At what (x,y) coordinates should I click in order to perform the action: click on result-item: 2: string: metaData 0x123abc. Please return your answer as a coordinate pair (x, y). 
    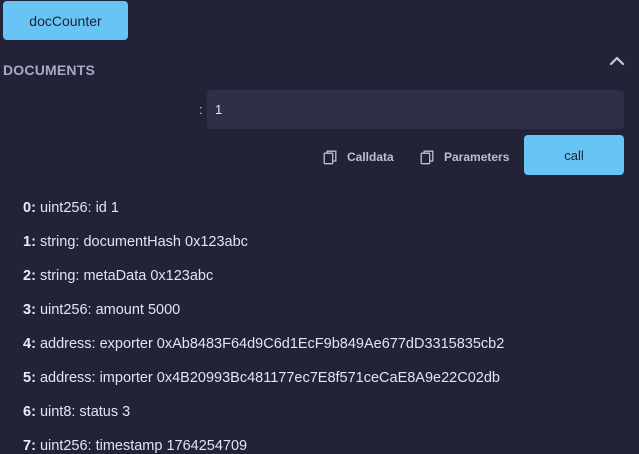
    Looking at the image, I should click on (263, 283).